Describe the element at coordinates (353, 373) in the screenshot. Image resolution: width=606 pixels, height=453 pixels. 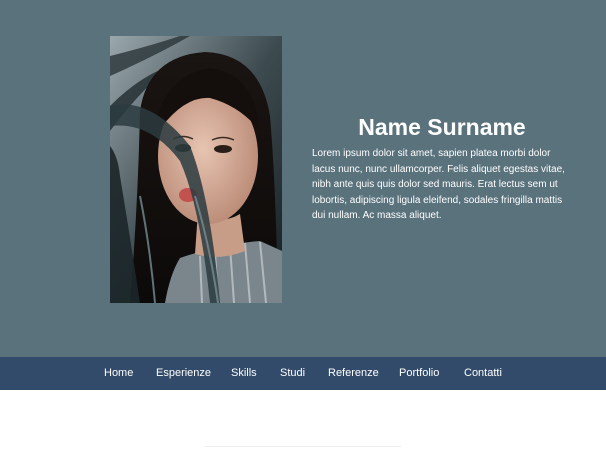
I see `nav-link-referenze: Referenze` at that location.